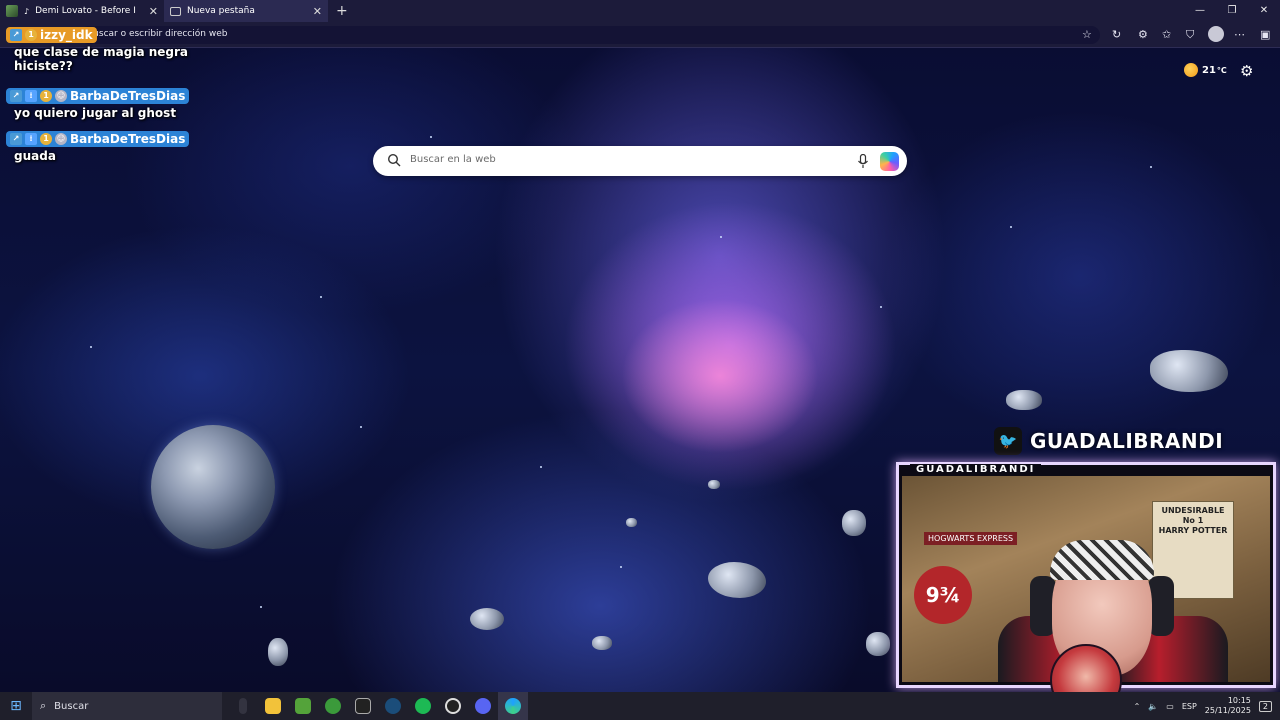 The width and height of the screenshot is (1280, 720). Describe the element at coordinates (640, 161) in the screenshot. I see `web-search-box: Buscar en la web` at that location.